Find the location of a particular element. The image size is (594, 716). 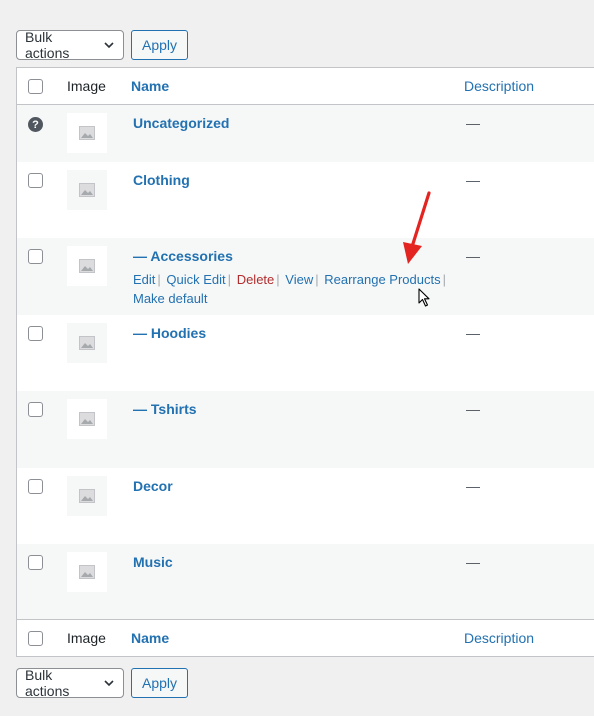

table-row: Music — is located at coordinates (305, 582).